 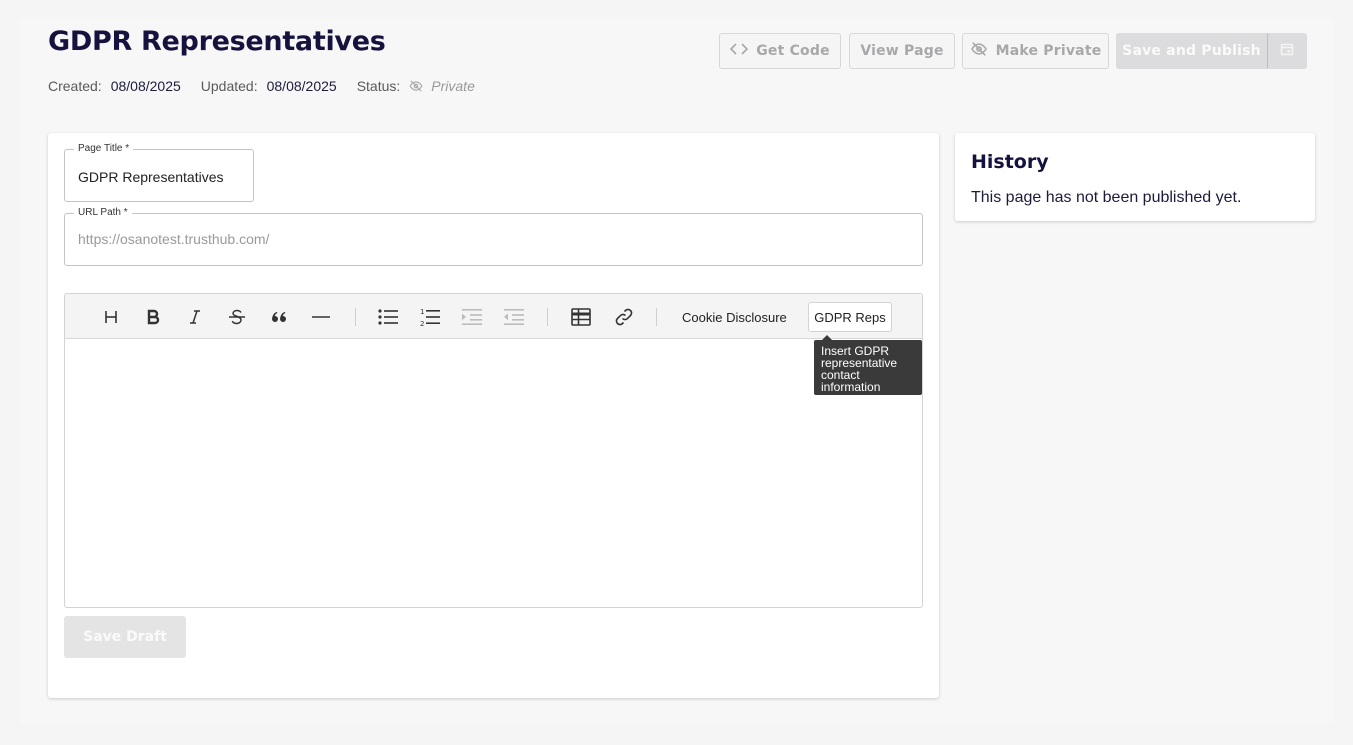 I want to click on bullet-list-icon, so click(x=388, y=317).